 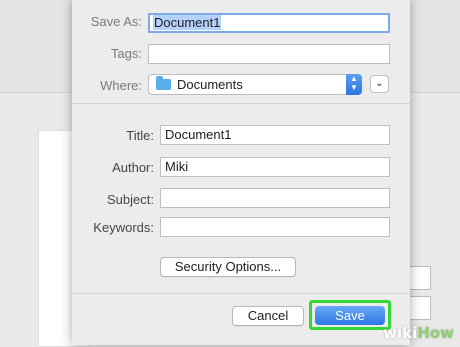 What do you see at coordinates (350, 315) in the screenshot?
I see `save-button: Save` at bounding box center [350, 315].